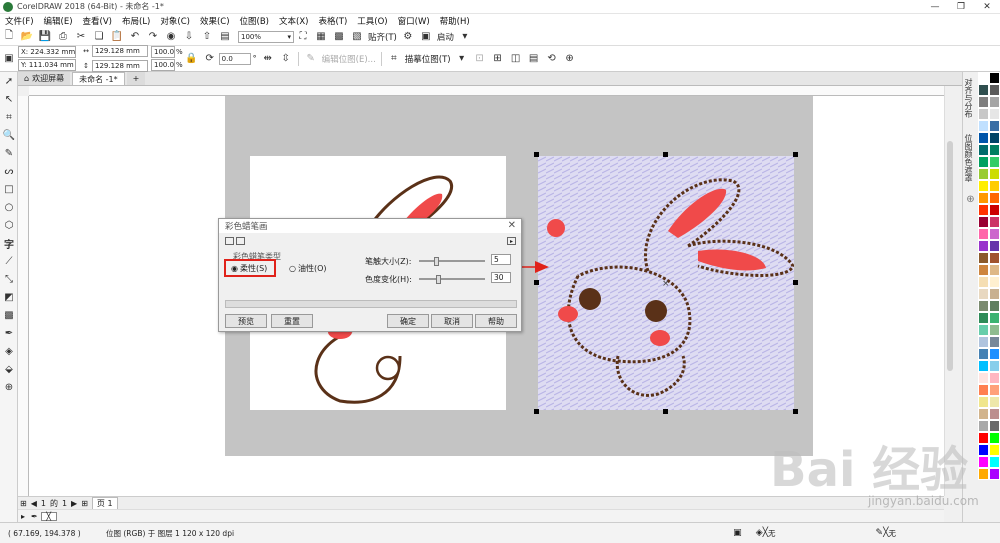  What do you see at coordinates (455, 21) in the screenshot?
I see `menu-help: 帮助(H)` at bounding box center [455, 21].